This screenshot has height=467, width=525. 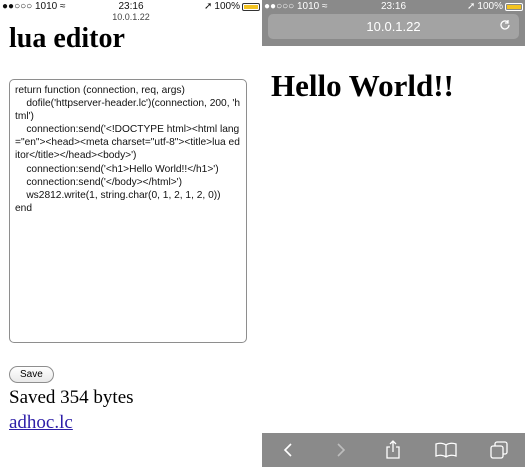 What do you see at coordinates (71, 397) in the screenshot?
I see `save-status: Saved 354 bytes` at bounding box center [71, 397].